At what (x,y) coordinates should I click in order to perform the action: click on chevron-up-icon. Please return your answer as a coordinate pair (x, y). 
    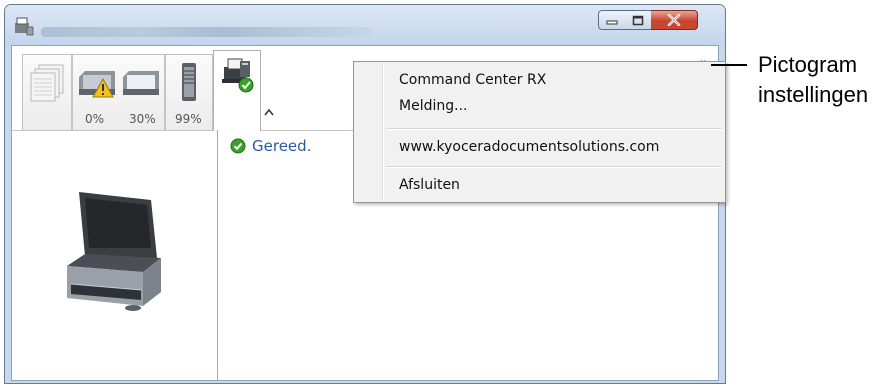
    Looking at the image, I should click on (269, 112).